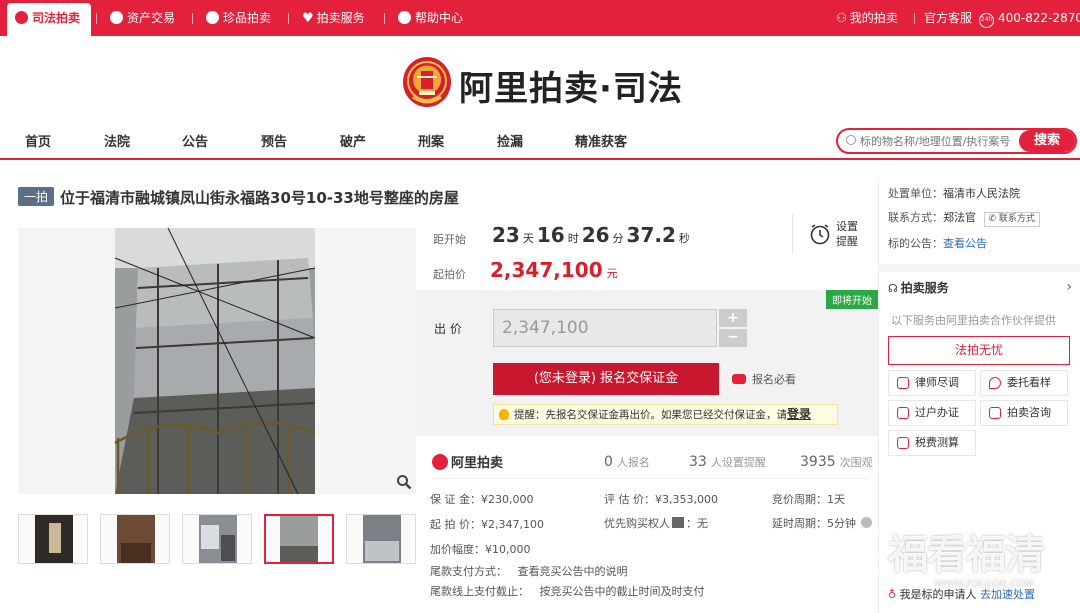  Describe the element at coordinates (546, 270) in the screenshot. I see `start-price-value: 2,347,100` at that location.